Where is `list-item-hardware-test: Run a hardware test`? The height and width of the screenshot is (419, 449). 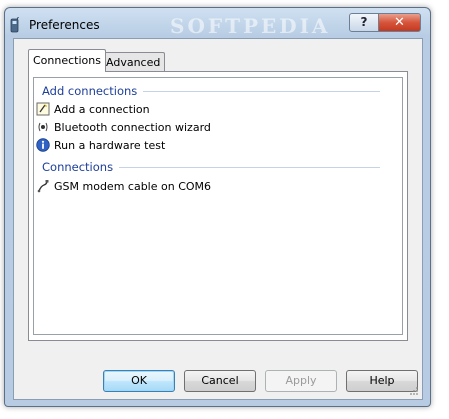
list-item-hardware-test: Run a hardware test is located at coordinates (100, 145).